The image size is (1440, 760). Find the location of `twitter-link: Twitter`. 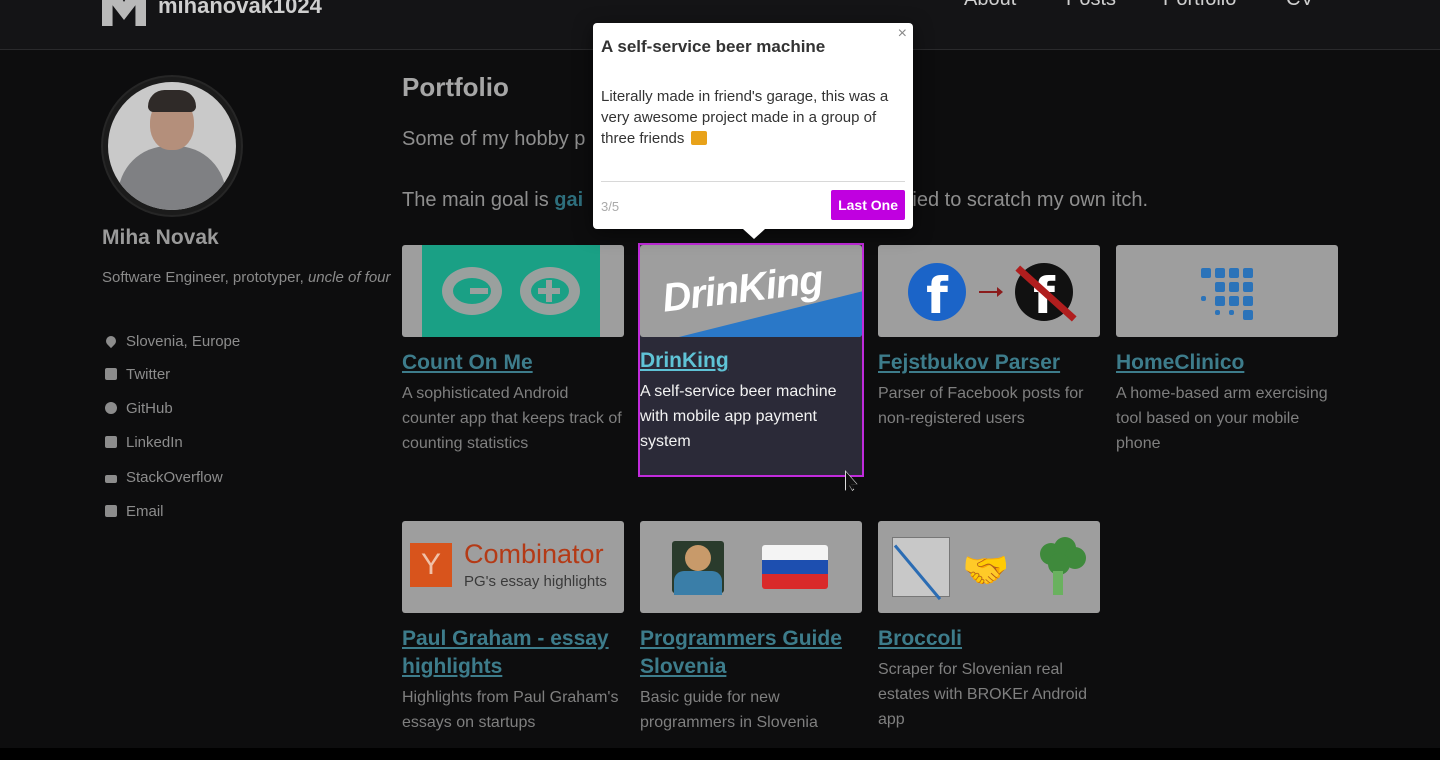

twitter-link: Twitter is located at coordinates (137, 374).